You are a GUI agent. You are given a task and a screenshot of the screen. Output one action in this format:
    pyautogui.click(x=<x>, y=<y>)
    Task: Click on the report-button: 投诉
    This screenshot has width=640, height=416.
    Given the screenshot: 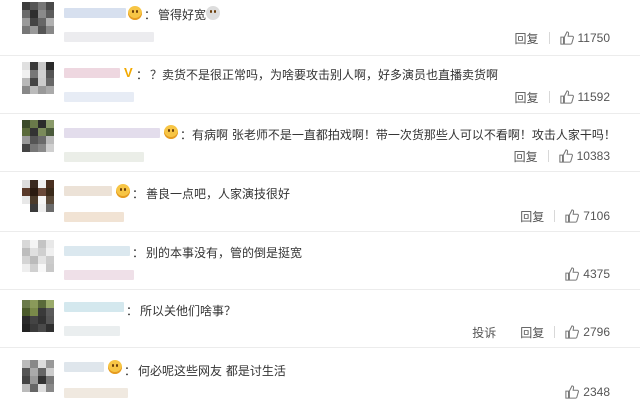 What is the action you would take?
    pyautogui.click(x=484, y=332)
    